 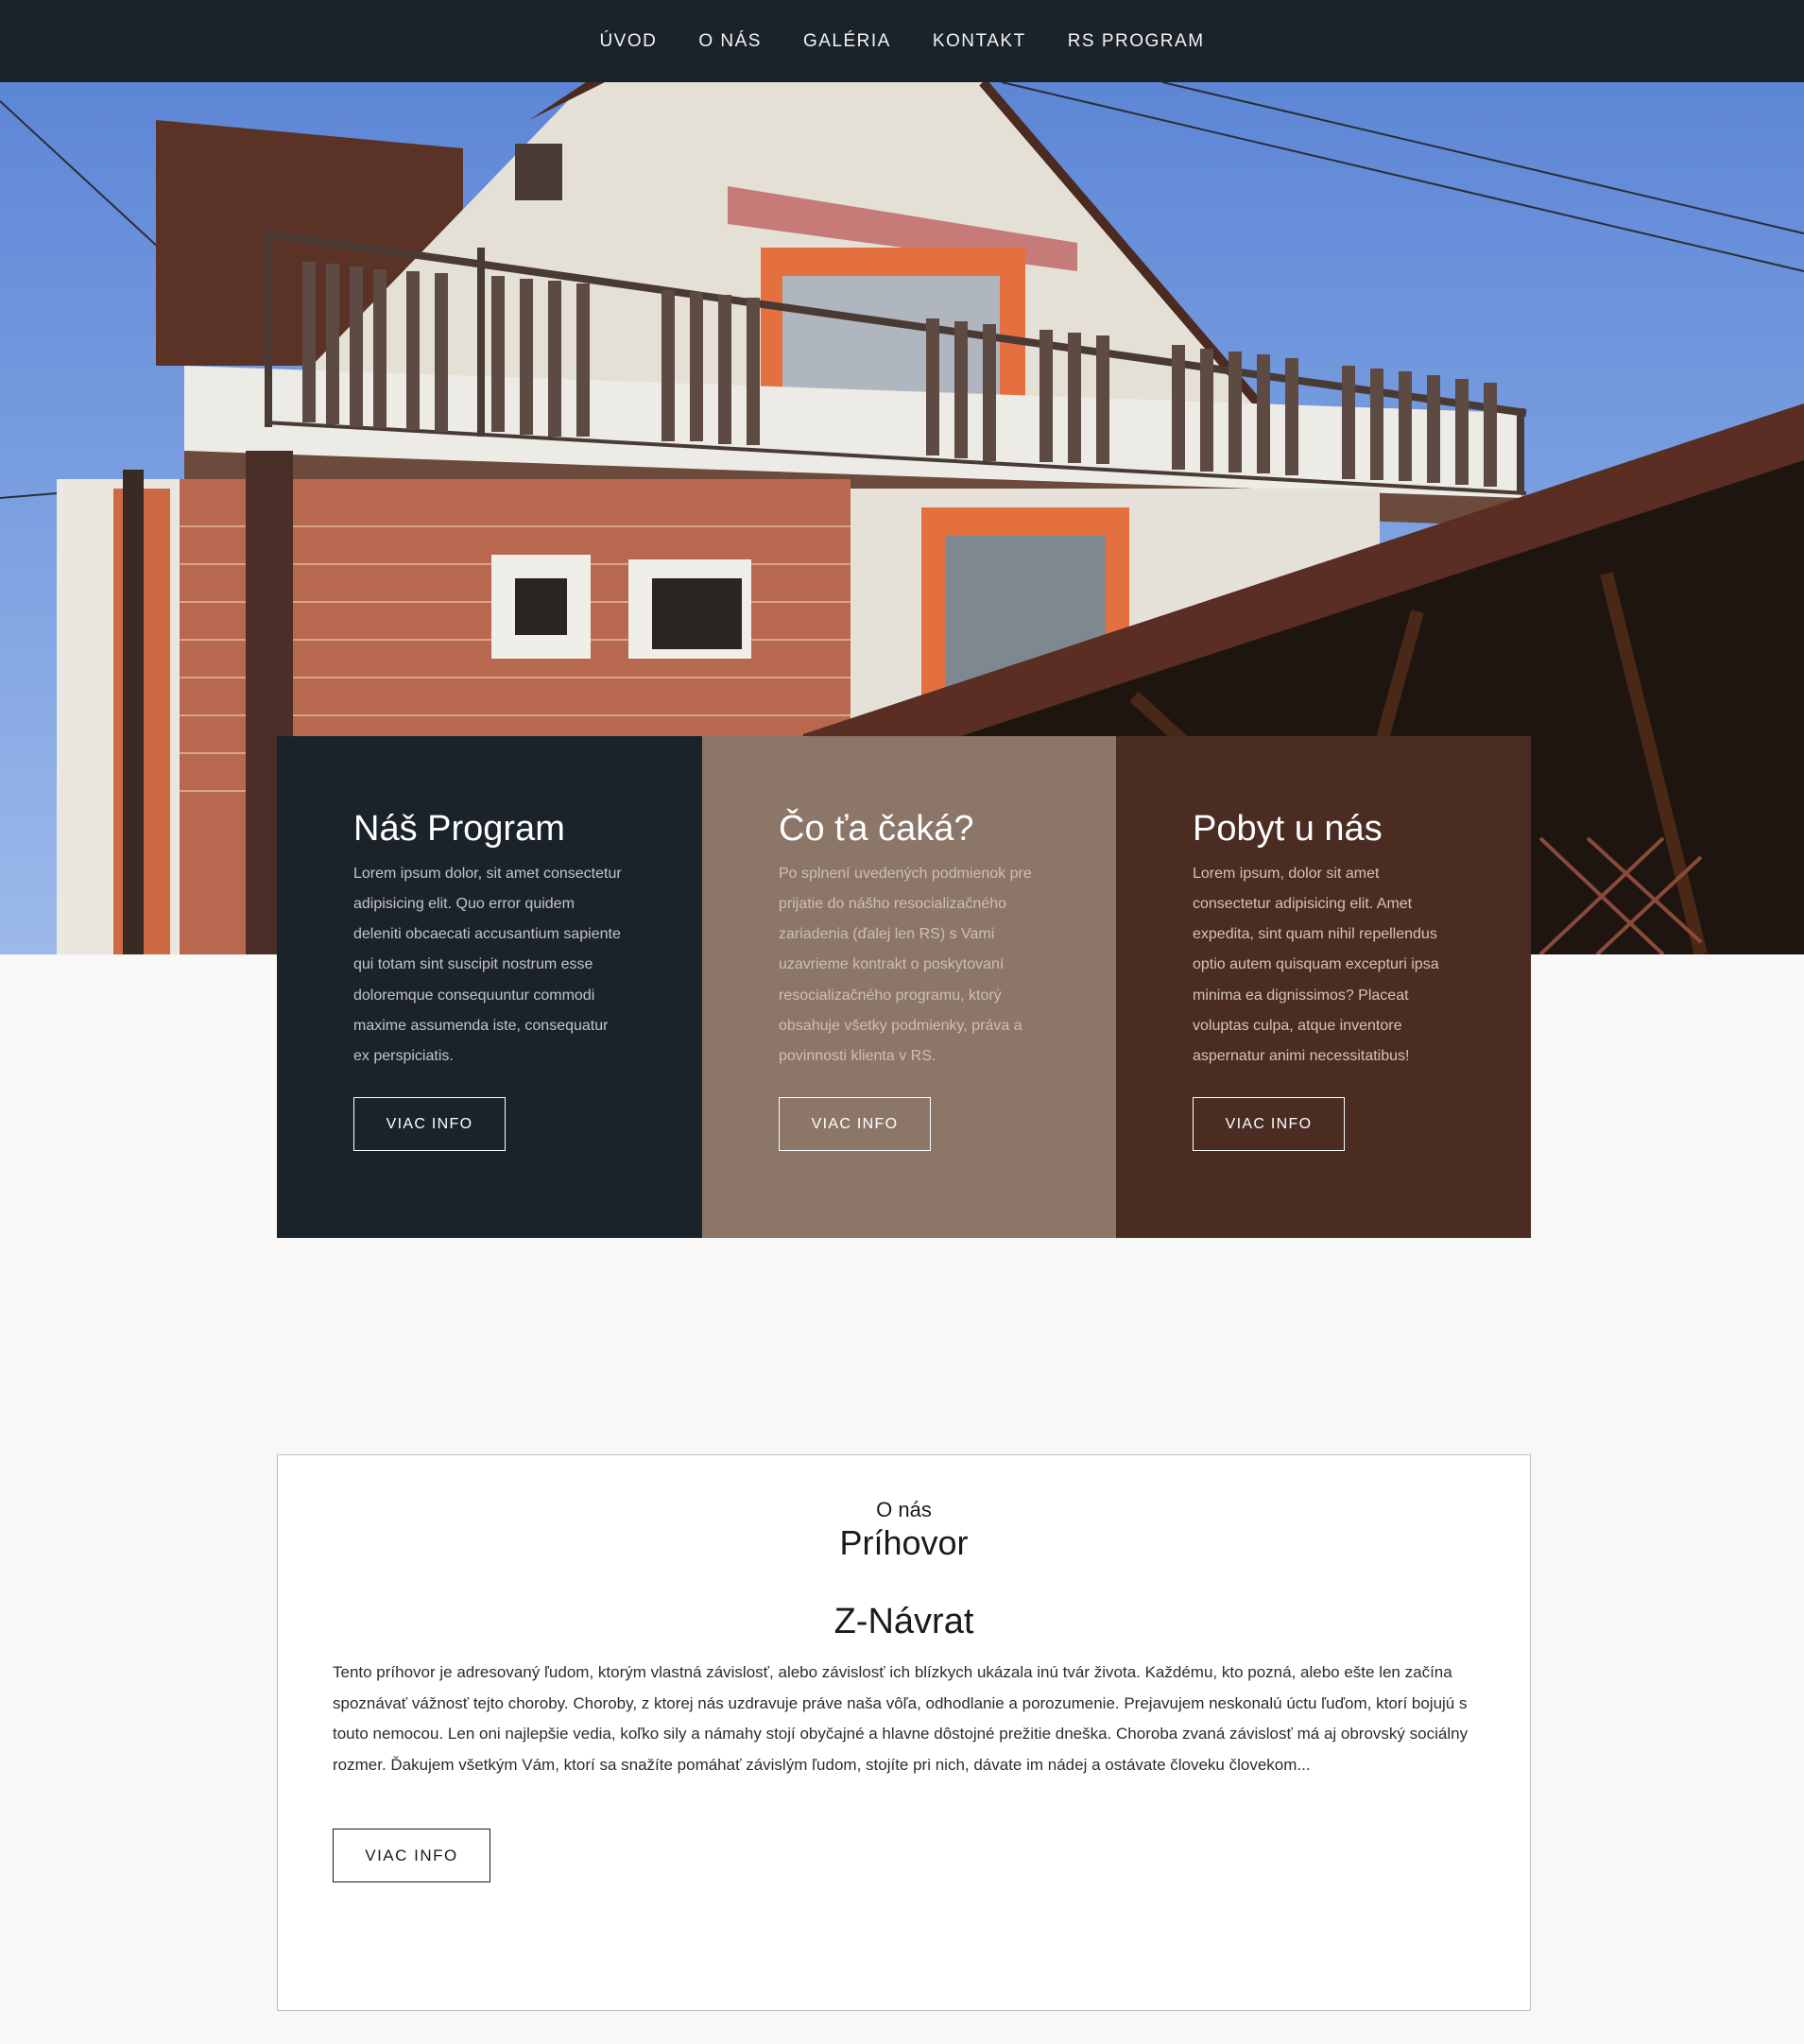 I want to click on section-kicker: O nás, so click(x=904, y=1509).